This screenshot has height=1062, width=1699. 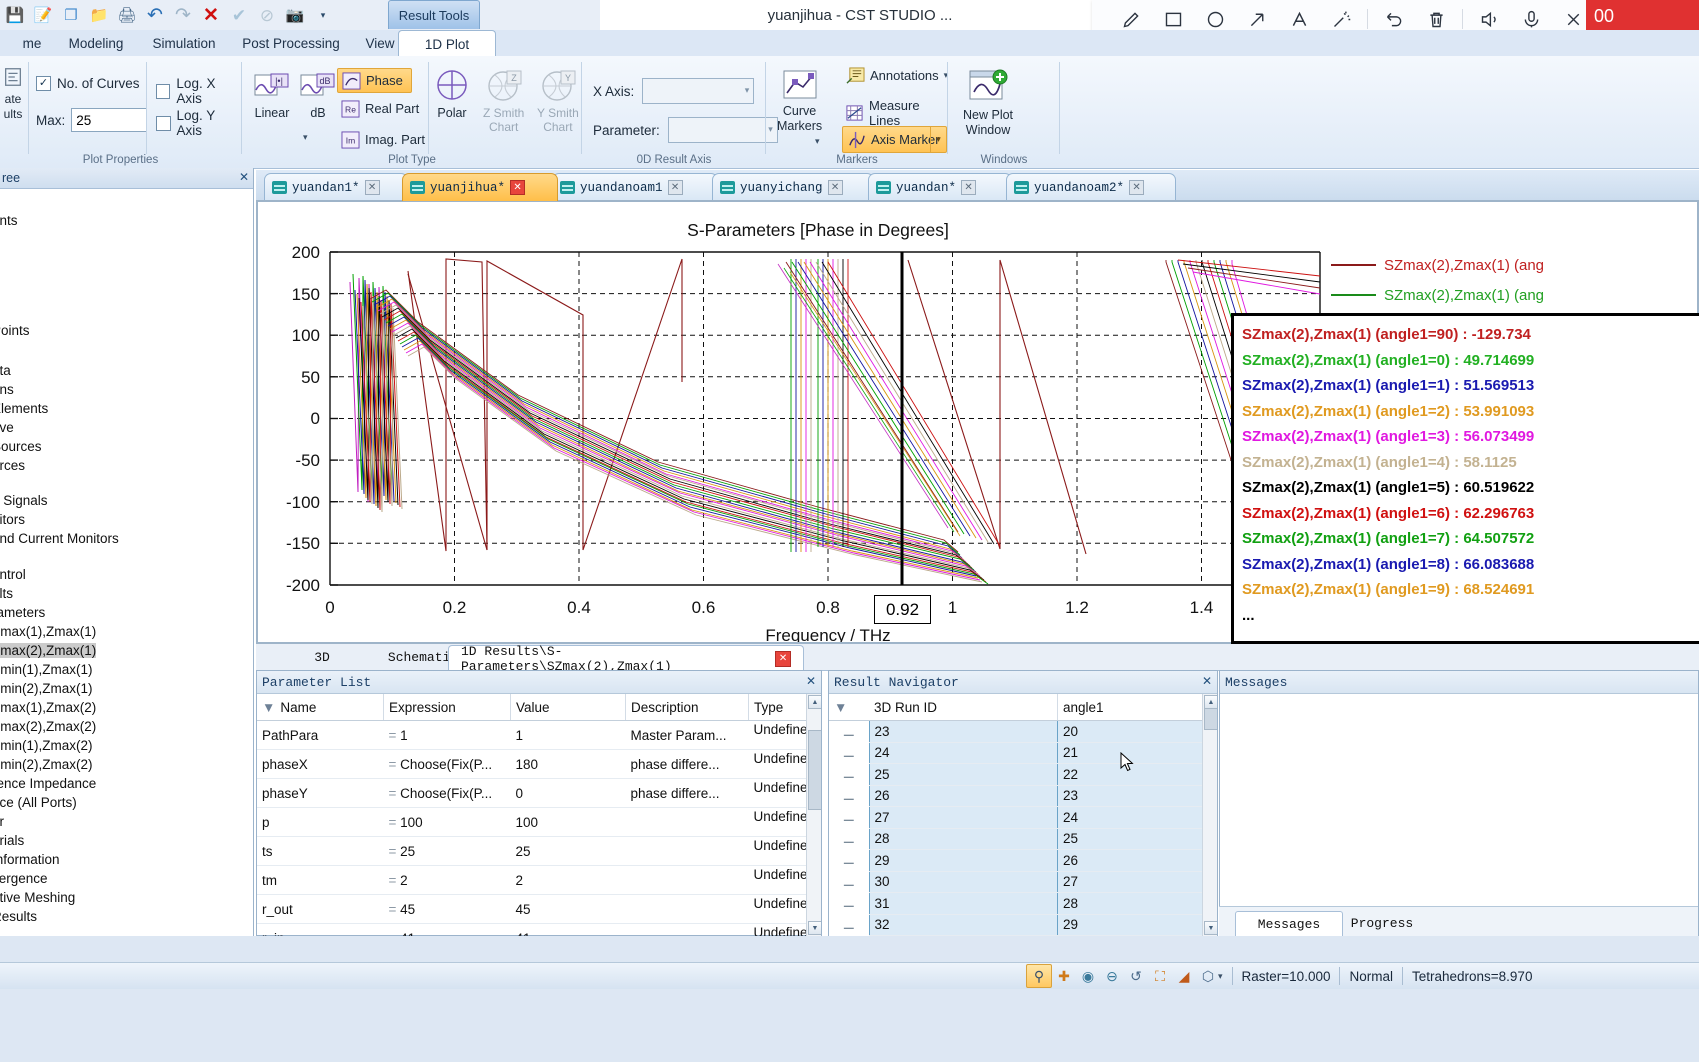 I want to click on cell-expression: = 1, so click(x=447, y=735).